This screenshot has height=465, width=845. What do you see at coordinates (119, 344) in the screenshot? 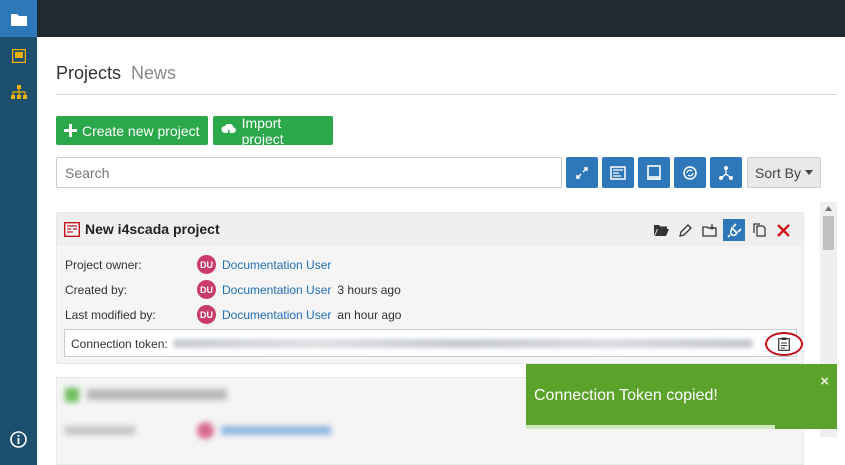
I see `token-label: Connection token:` at bounding box center [119, 344].